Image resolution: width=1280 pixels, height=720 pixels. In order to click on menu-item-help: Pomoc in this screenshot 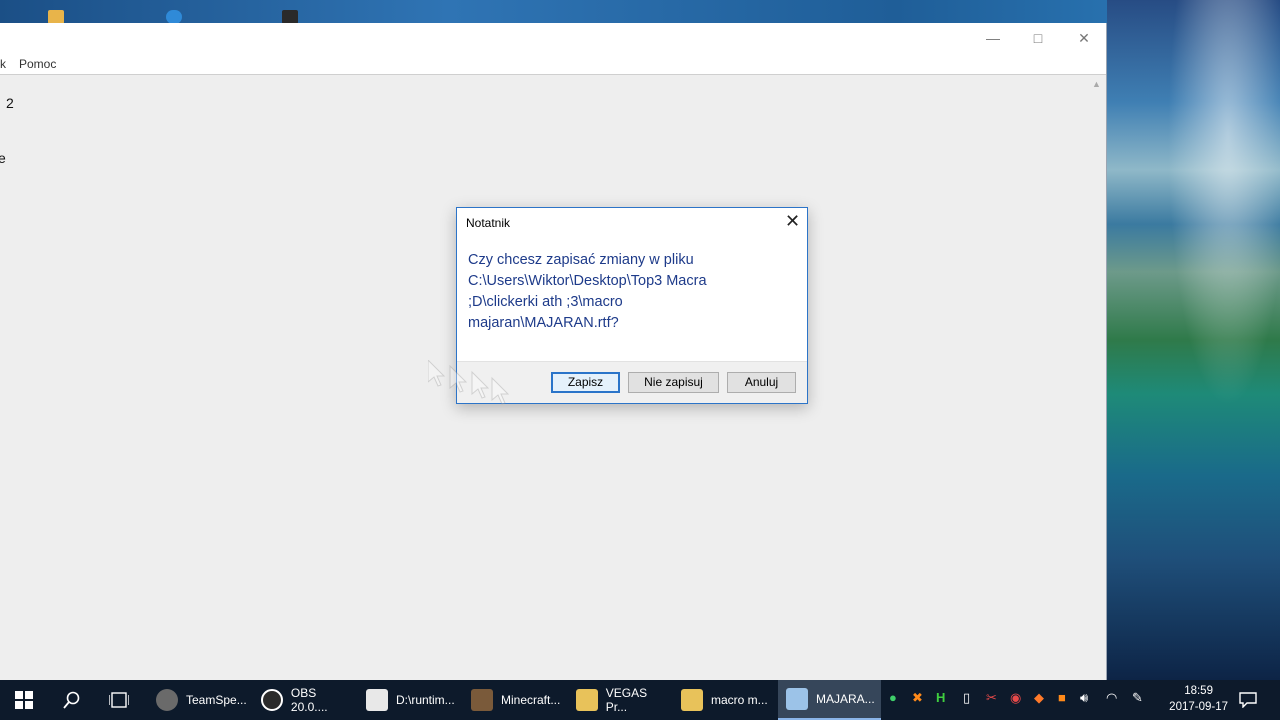, I will do `click(37, 64)`.